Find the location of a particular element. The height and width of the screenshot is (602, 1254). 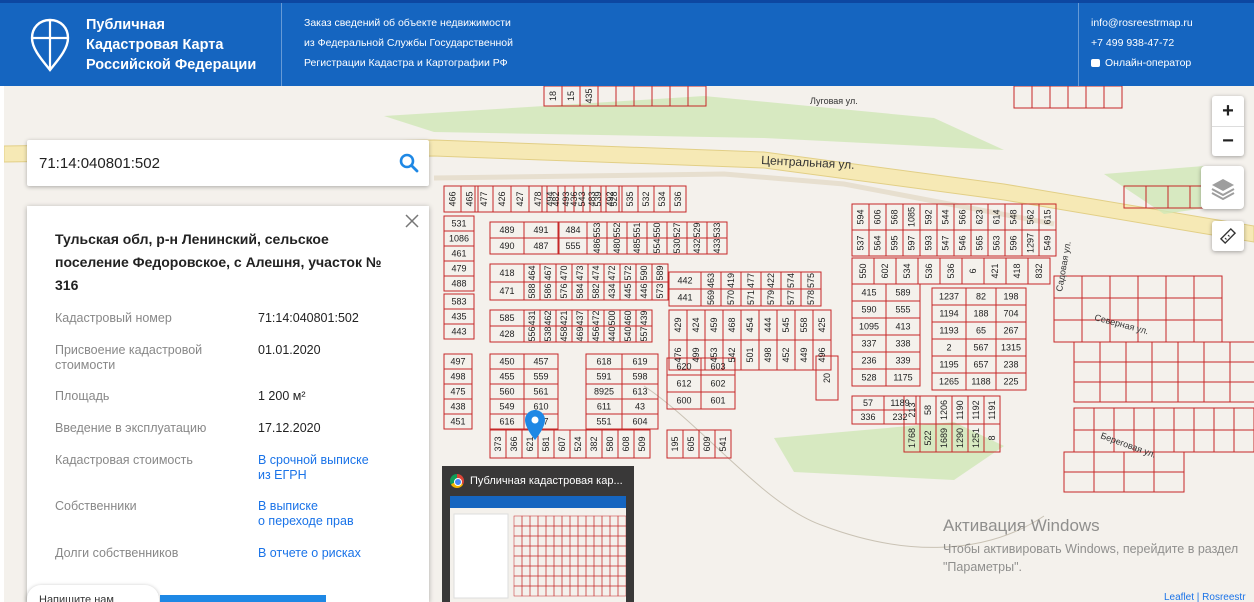

chat-icon is located at coordinates (1095, 63).